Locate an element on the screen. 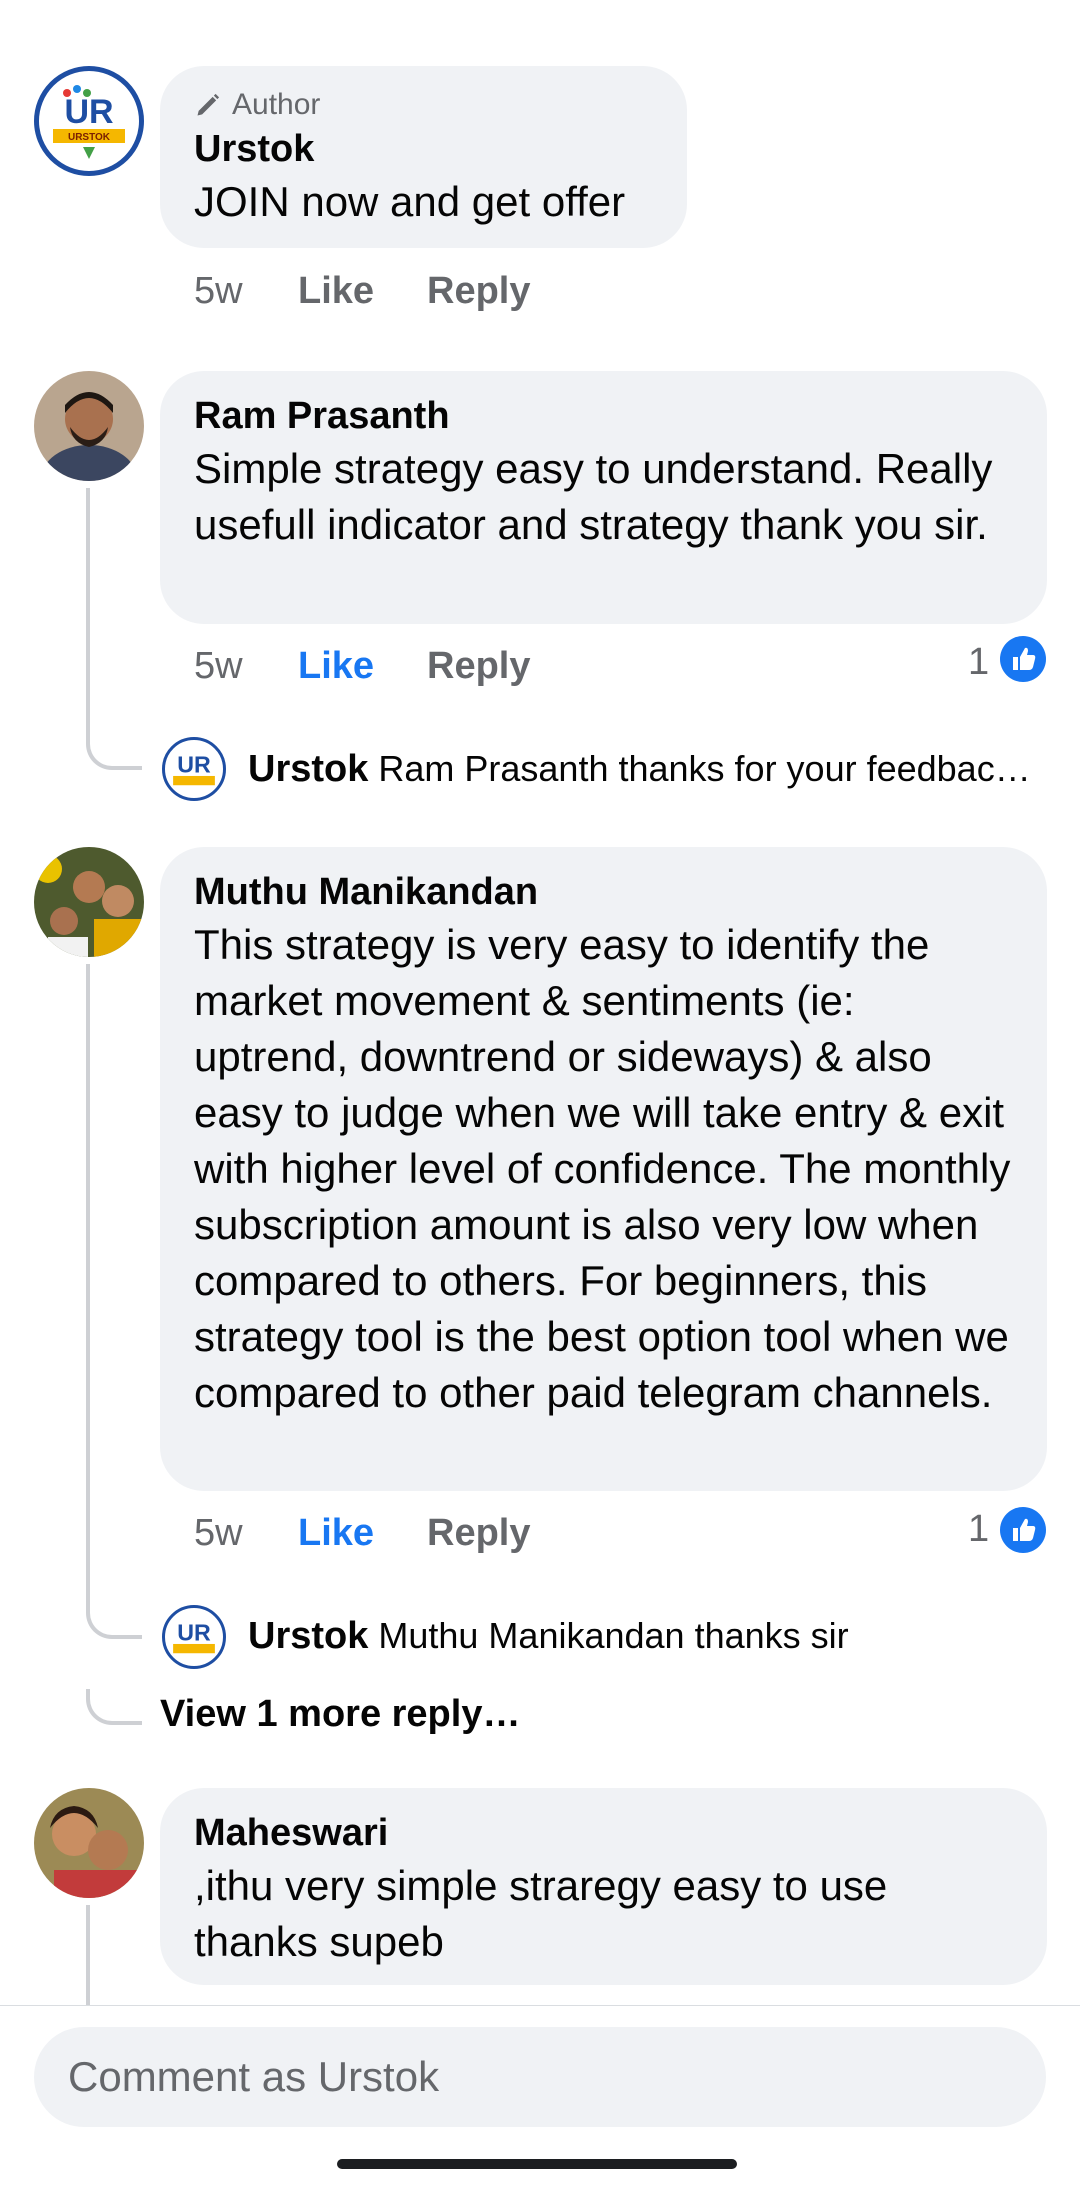 The width and height of the screenshot is (1080, 2190). urstok-logo-icon: UR URSTOK is located at coordinates (89, 122).